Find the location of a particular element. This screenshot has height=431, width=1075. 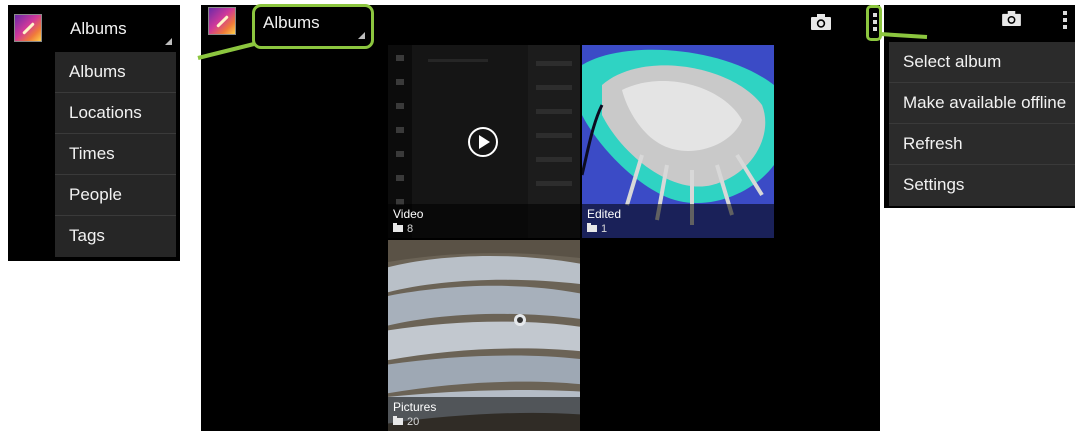

album-tile-edited: Edited 1 is located at coordinates (678, 141).